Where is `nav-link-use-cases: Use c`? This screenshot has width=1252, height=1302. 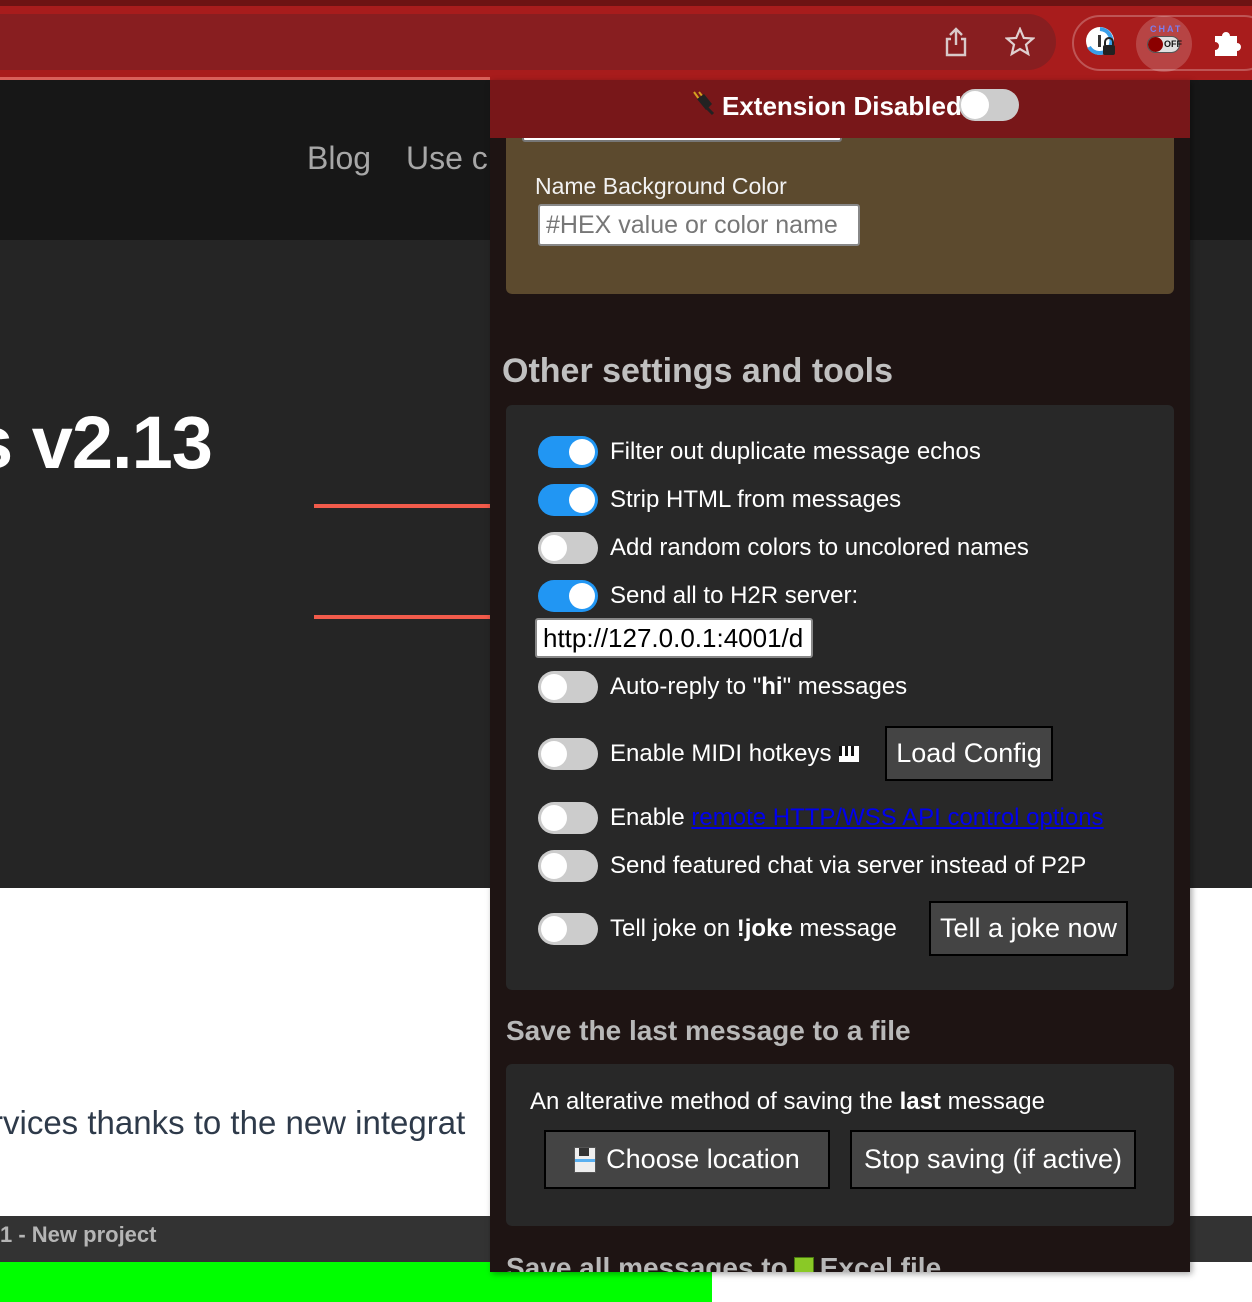 nav-link-use-cases: Use c is located at coordinates (447, 158).